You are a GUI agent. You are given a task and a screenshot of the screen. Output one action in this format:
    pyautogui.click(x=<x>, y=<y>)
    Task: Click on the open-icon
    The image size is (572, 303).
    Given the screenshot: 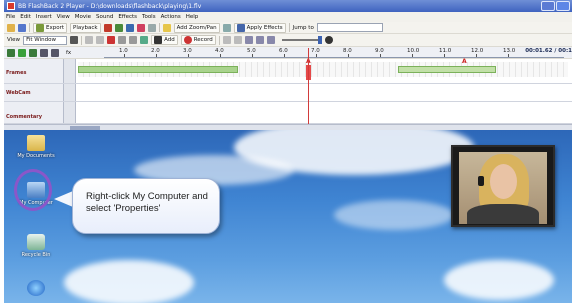 What is the action you would take?
    pyautogui.click(x=11, y=27)
    